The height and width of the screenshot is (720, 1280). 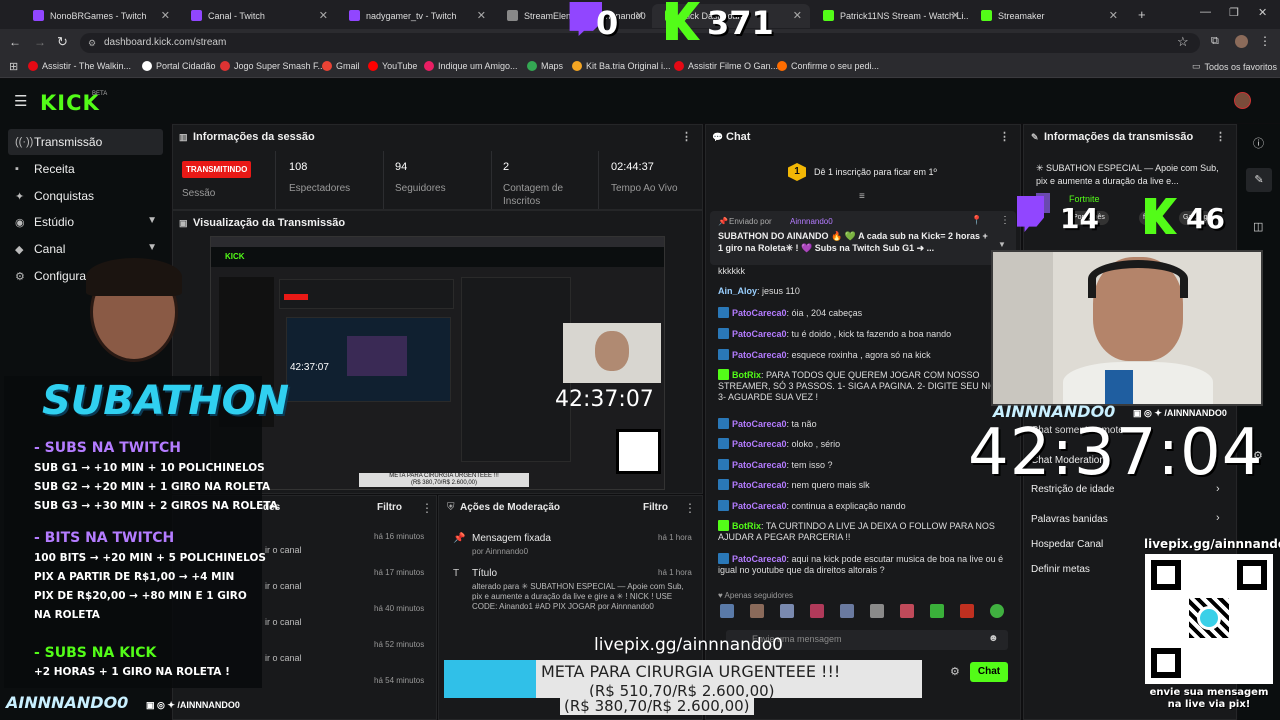 What do you see at coordinates (20, 101) in the screenshot?
I see `hamburger-menu-icon: ☰` at bounding box center [20, 101].